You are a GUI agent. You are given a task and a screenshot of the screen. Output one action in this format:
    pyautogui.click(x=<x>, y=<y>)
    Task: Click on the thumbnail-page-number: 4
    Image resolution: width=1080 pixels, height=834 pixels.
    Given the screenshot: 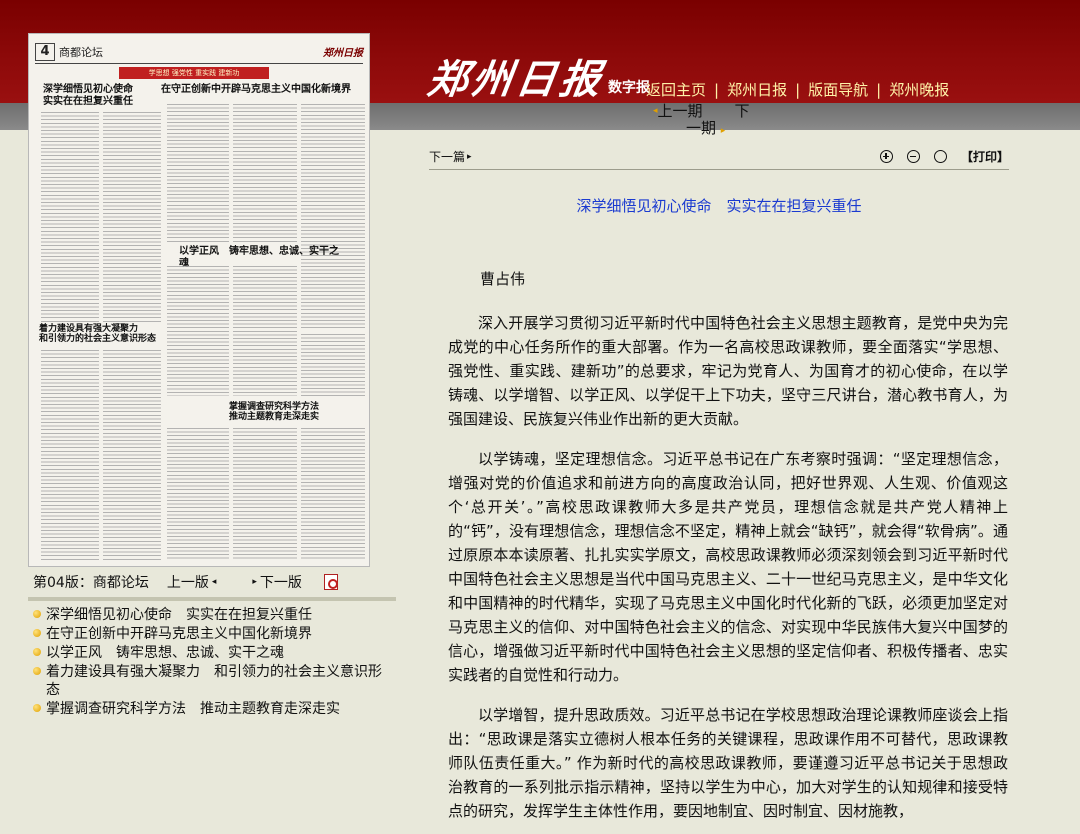 What is the action you would take?
    pyautogui.click(x=45, y=51)
    